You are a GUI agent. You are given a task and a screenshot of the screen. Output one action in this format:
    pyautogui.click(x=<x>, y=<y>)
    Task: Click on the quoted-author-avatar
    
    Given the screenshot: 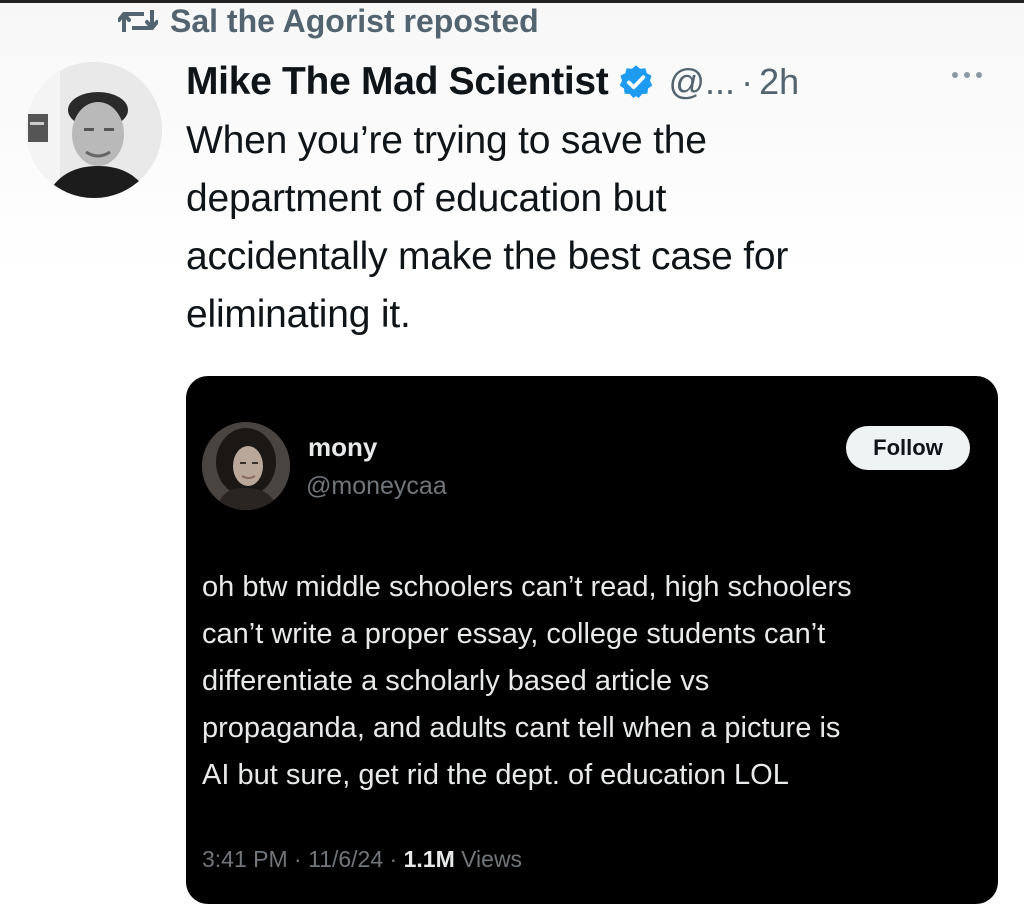 What is the action you would take?
    pyautogui.click(x=246, y=466)
    